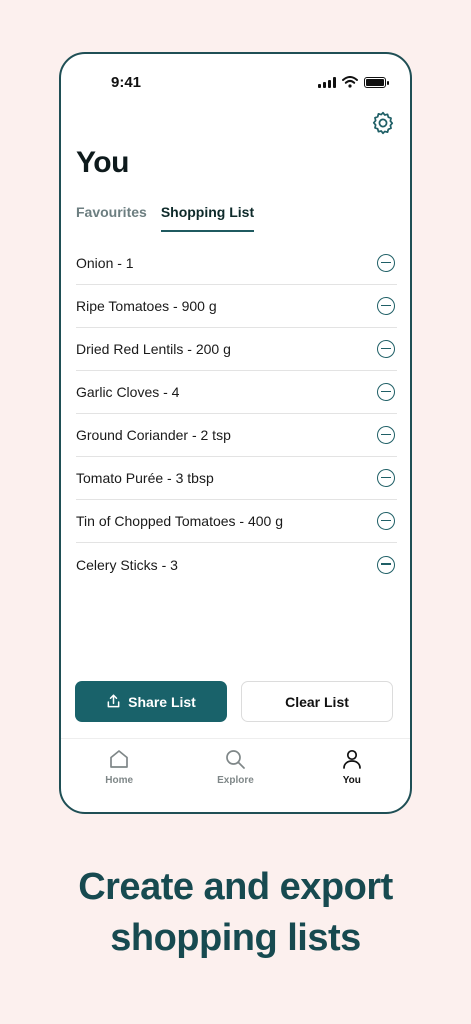 This screenshot has height=1024, width=471. Describe the element at coordinates (236, 435) in the screenshot. I see `list-item: Ground Coriander - 2 tsp` at that location.